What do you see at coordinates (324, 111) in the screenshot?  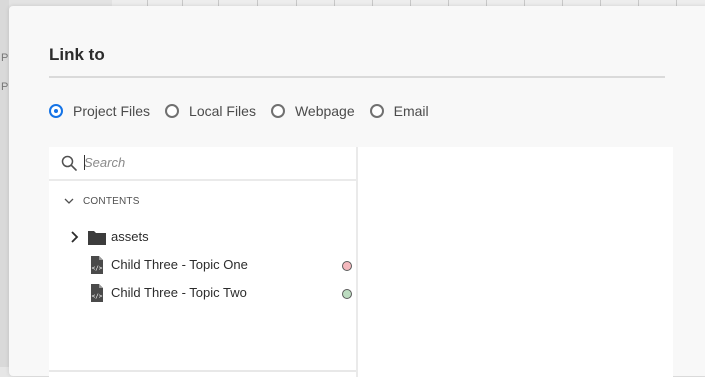 I see `radio-label: Webpage` at bounding box center [324, 111].